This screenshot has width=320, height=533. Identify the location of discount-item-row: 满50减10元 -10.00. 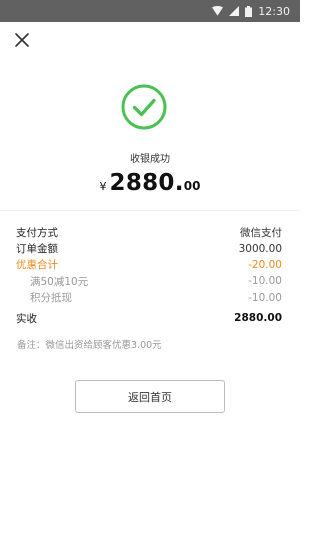
(149, 281).